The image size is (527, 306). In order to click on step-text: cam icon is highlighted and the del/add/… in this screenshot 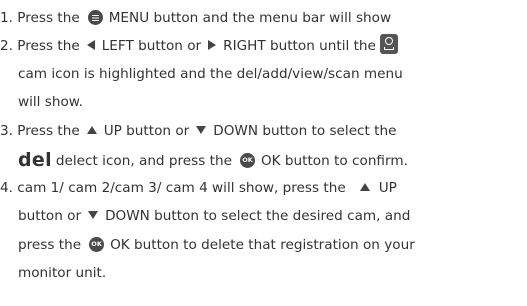, I will do `click(210, 74)`.